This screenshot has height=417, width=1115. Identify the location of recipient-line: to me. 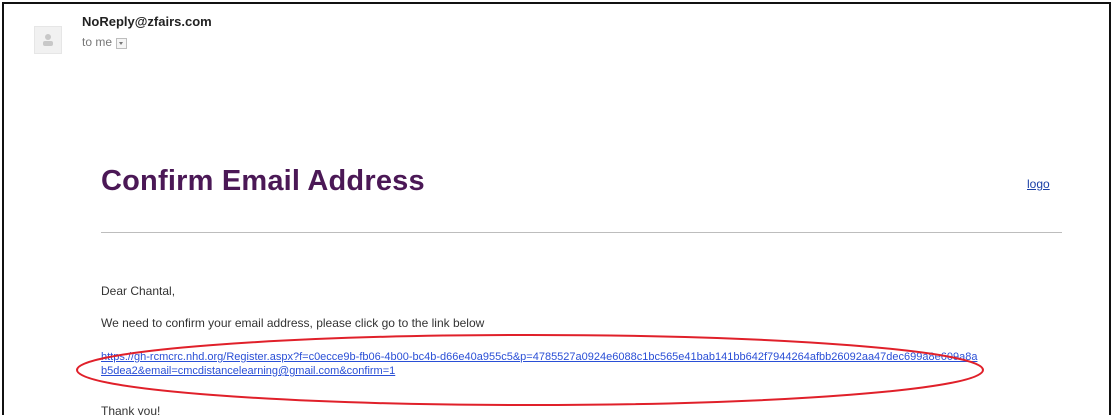
(105, 42).